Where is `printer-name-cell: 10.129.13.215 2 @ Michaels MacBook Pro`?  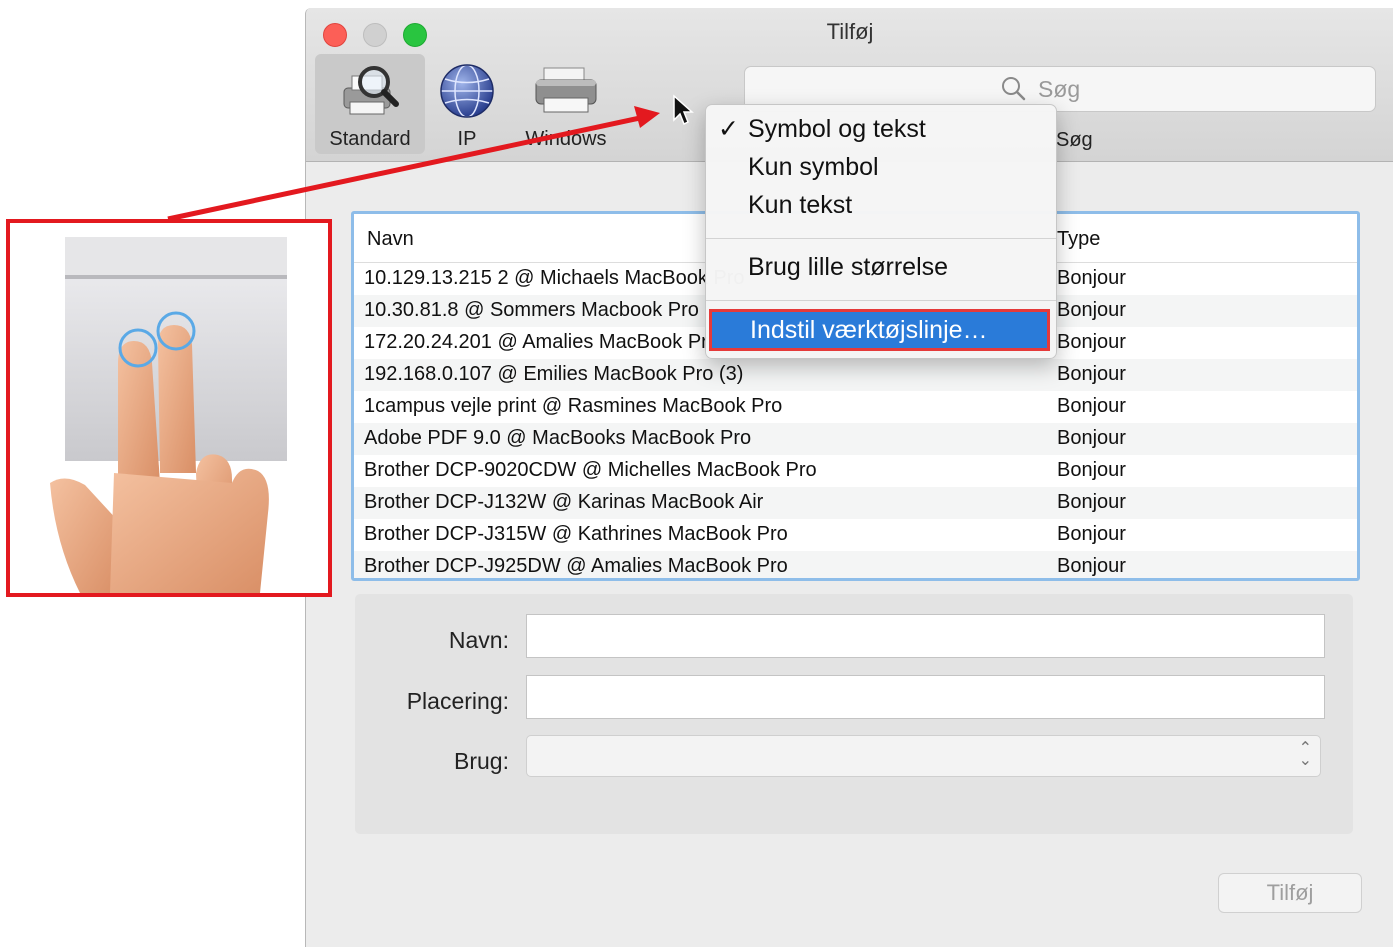 printer-name-cell: 10.129.13.215 2 @ Michaels MacBook Pro is located at coordinates (554, 278).